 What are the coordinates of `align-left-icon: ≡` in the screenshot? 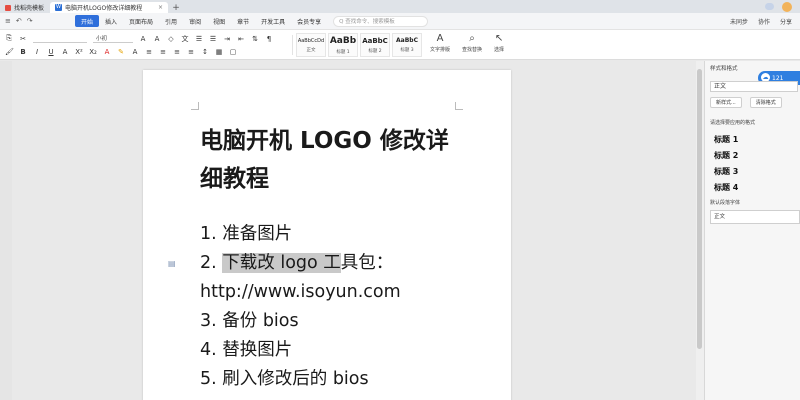 It's located at (149, 52).